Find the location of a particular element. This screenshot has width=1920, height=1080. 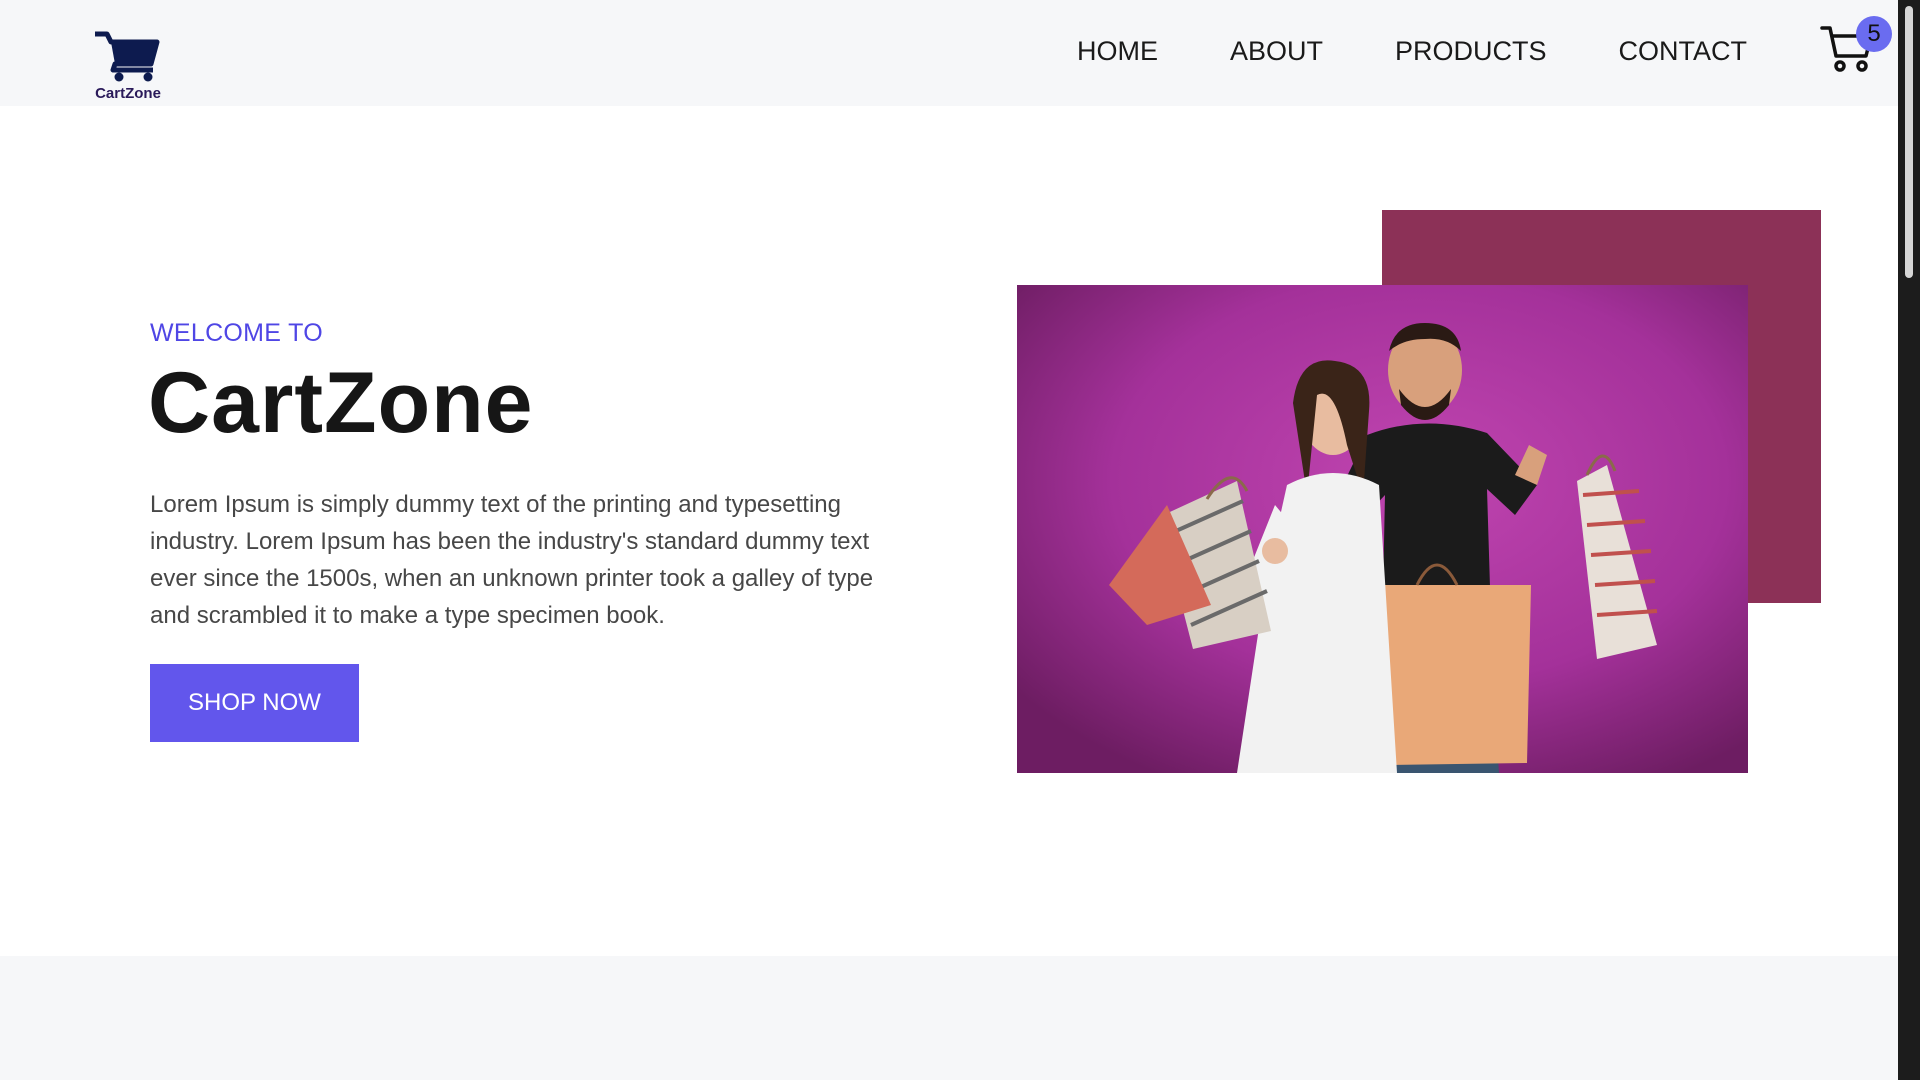

shop-now-button: SHOP NOW is located at coordinates (254, 703).